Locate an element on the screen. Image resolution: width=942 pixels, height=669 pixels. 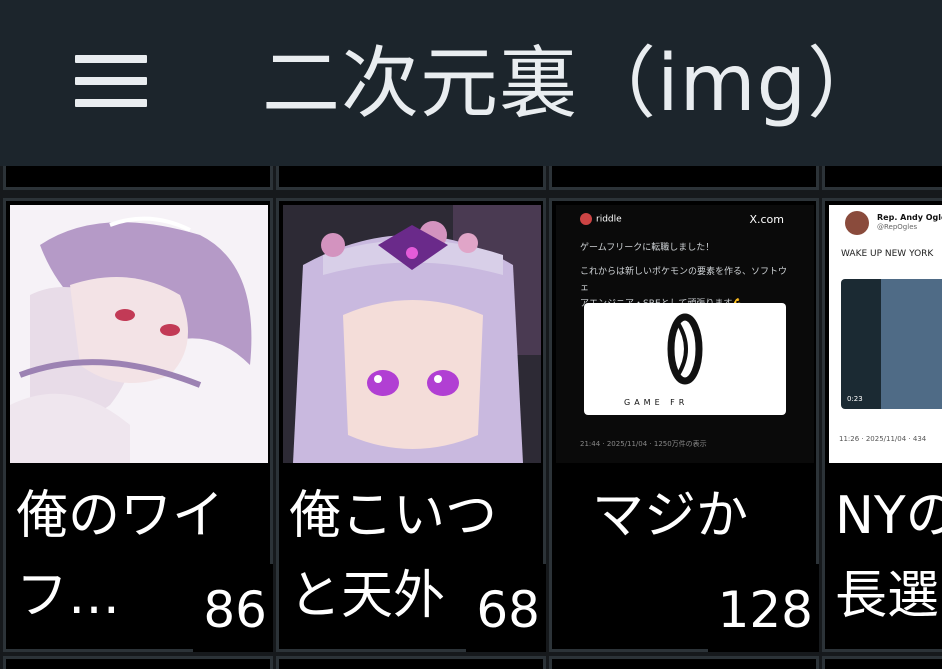
tweet-account: Rep. Andy Ogles is located at coordinates (909, 217).